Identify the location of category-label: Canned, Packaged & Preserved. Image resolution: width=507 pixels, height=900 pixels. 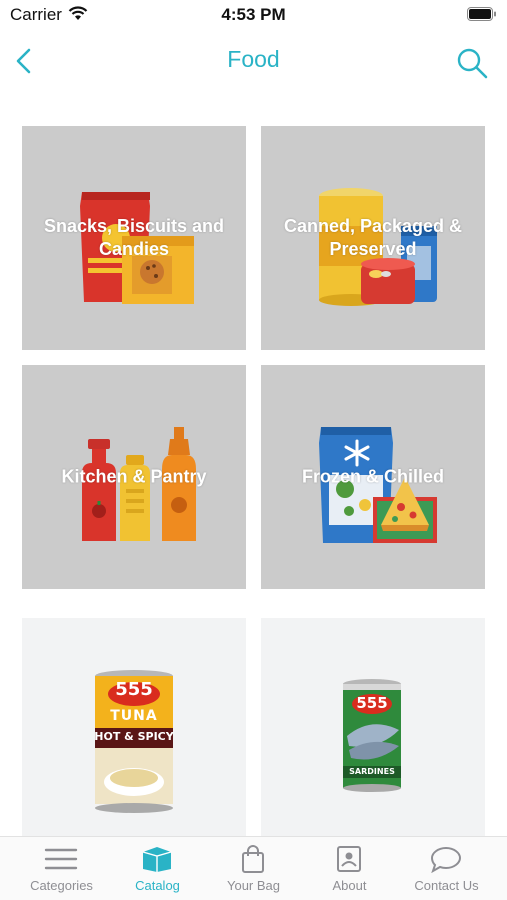
(373, 237).